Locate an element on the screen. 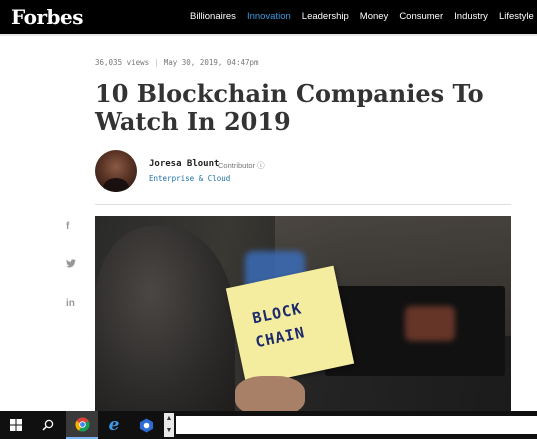  facebook-share-icon: f is located at coordinates (67, 226).